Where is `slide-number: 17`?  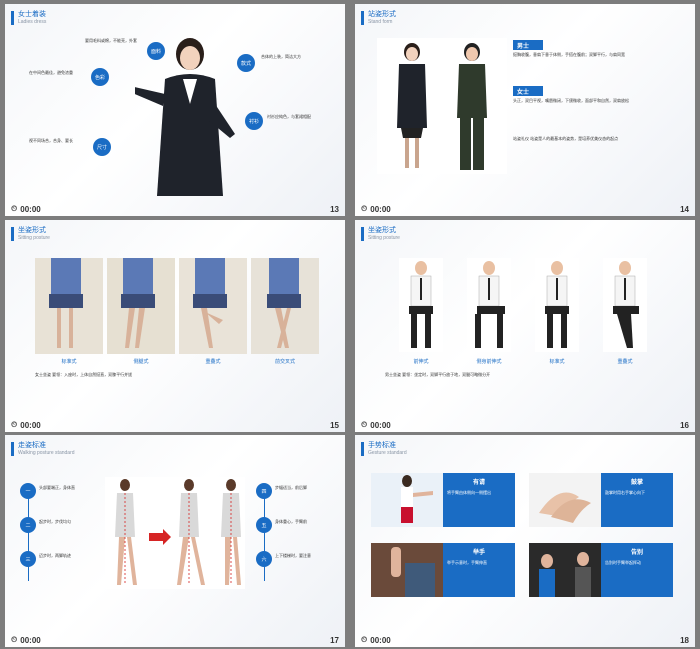 slide-number: 17 is located at coordinates (334, 640).